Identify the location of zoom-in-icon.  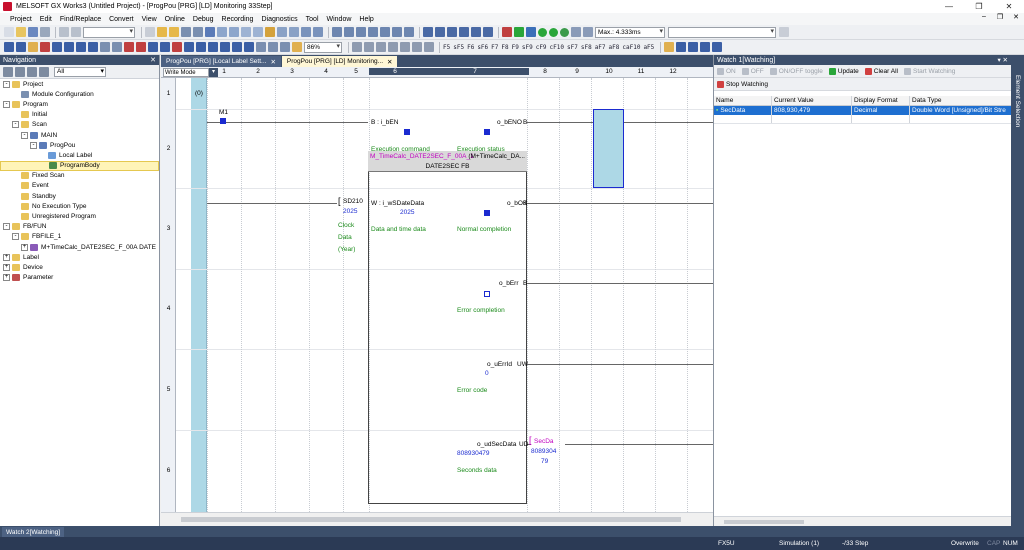
(273, 47).